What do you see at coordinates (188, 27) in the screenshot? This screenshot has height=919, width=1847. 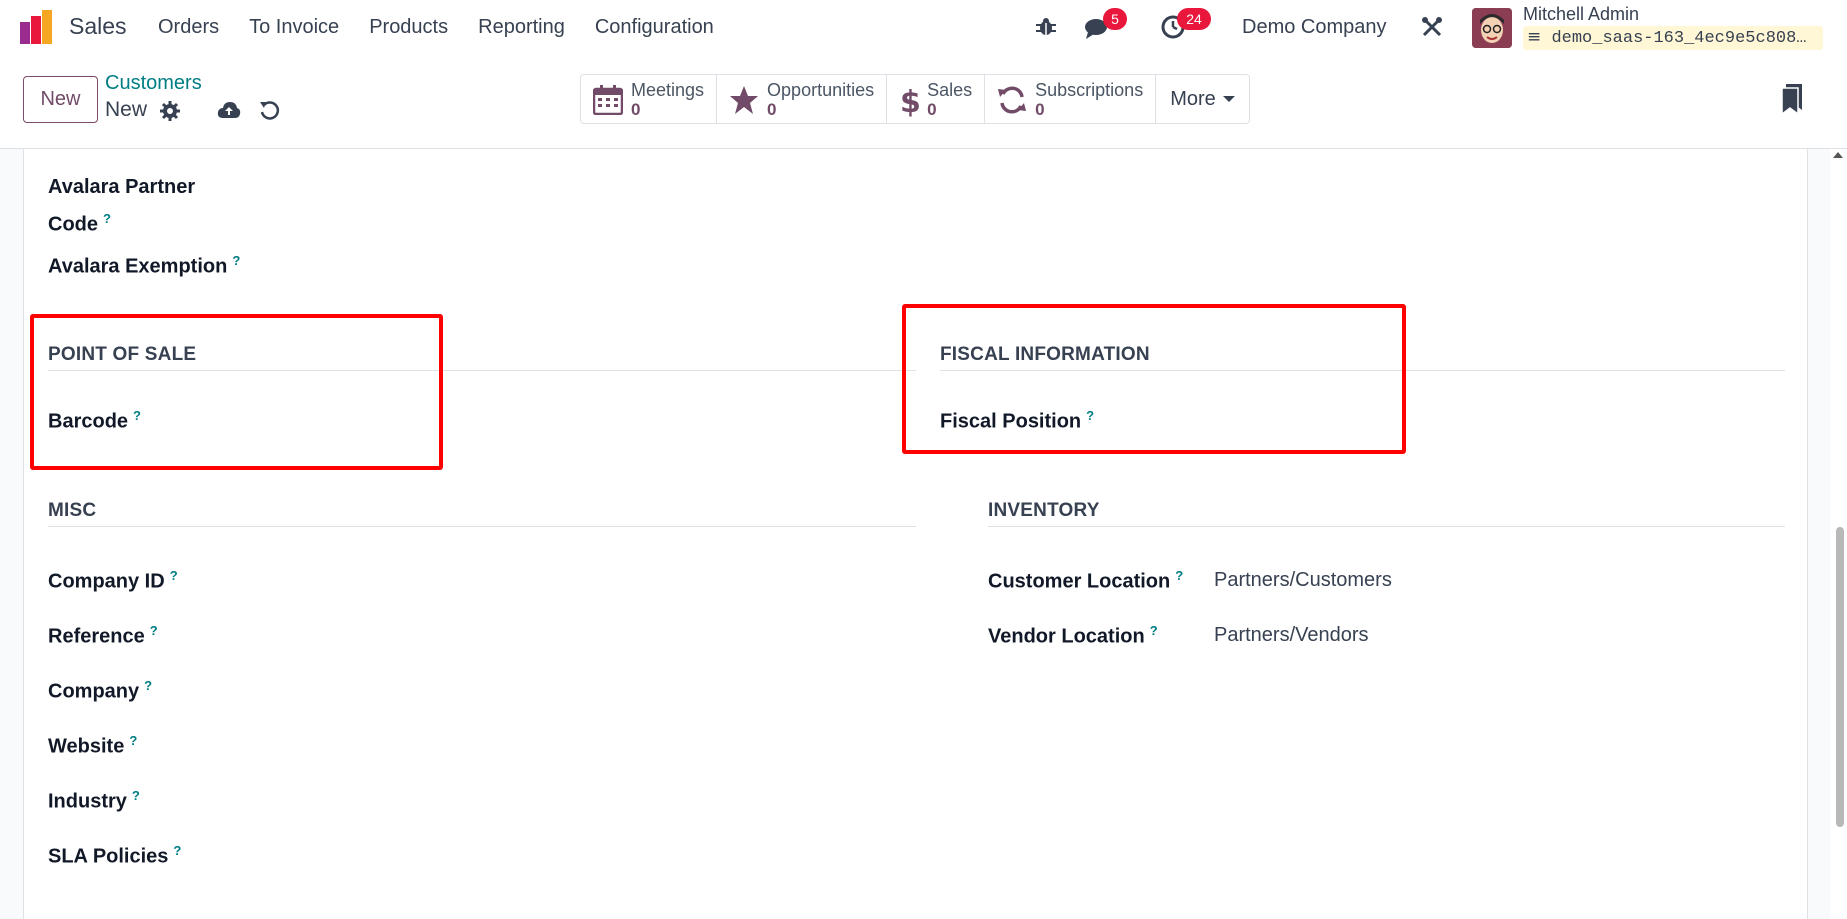 I see `menu-orders: Orders` at bounding box center [188, 27].